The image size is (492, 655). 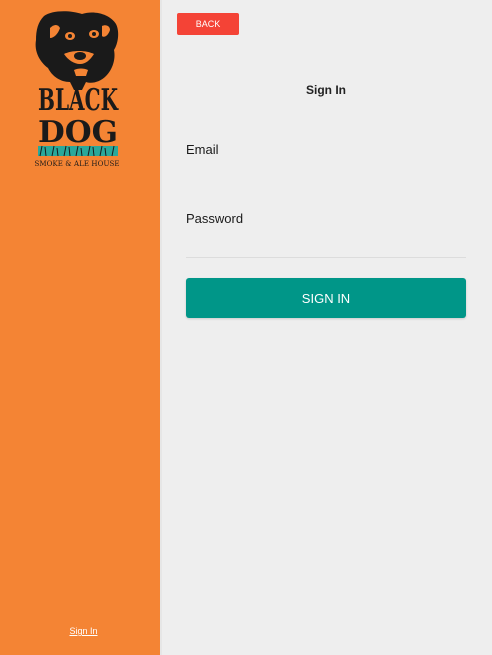 I want to click on password-underline, so click(x=326, y=257).